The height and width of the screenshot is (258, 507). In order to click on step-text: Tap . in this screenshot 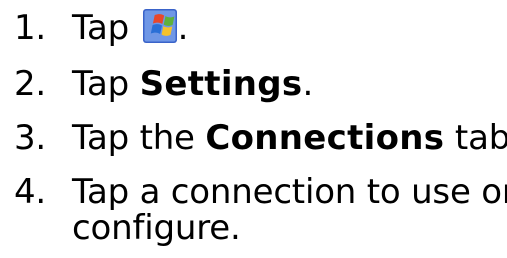, I will do `click(130, 28)`.